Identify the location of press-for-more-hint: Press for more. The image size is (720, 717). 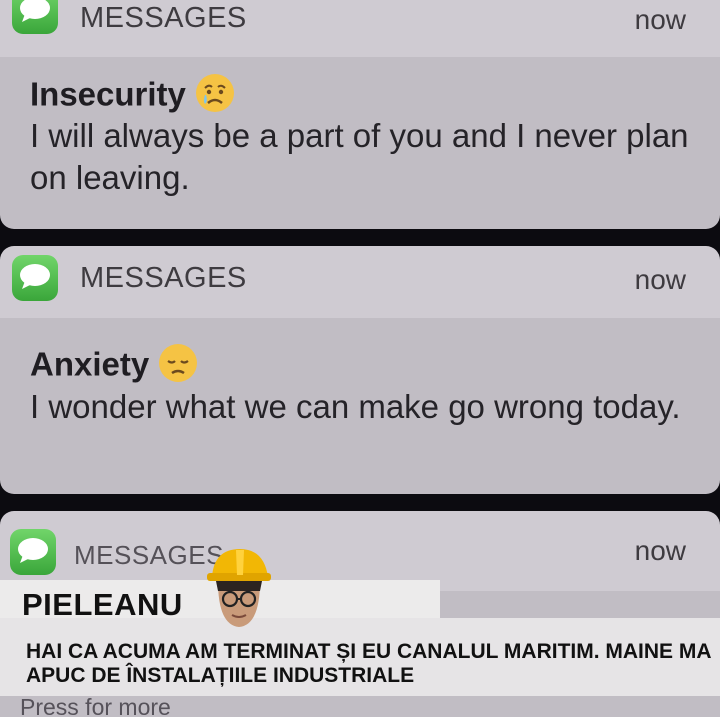
(95, 705).